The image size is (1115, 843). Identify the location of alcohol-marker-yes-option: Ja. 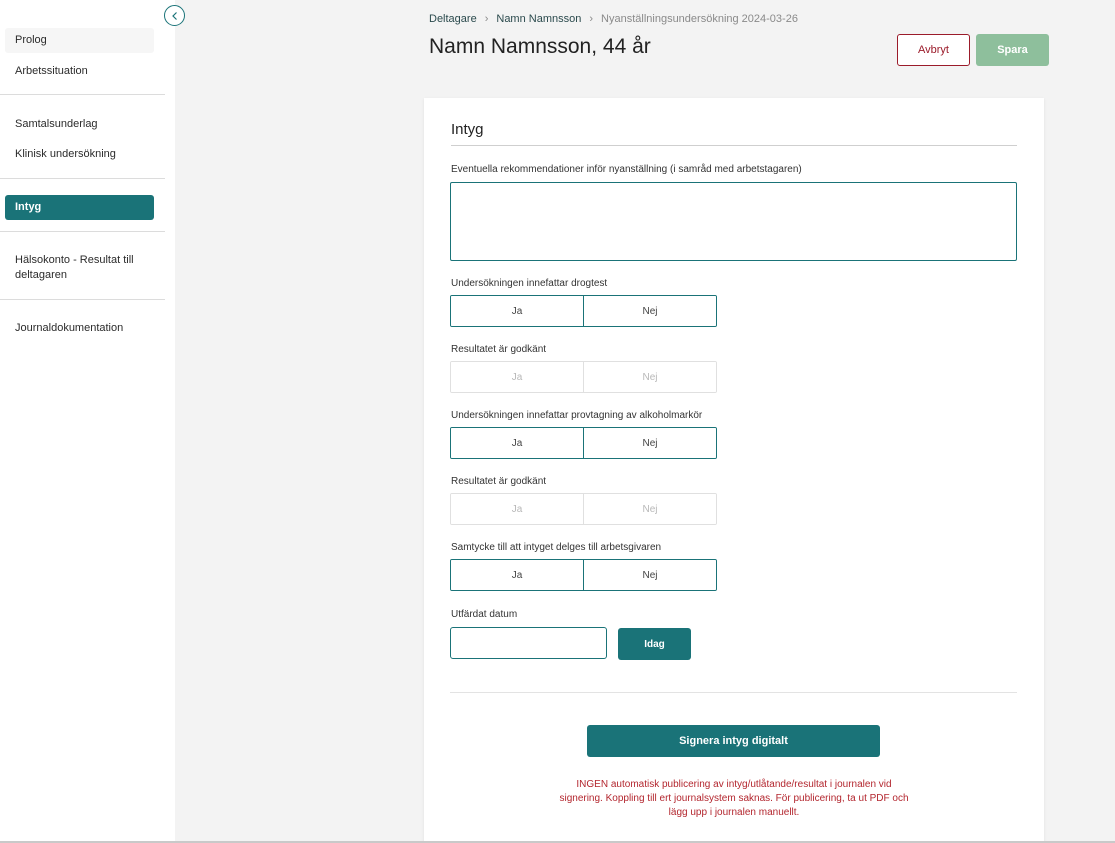
(517, 443).